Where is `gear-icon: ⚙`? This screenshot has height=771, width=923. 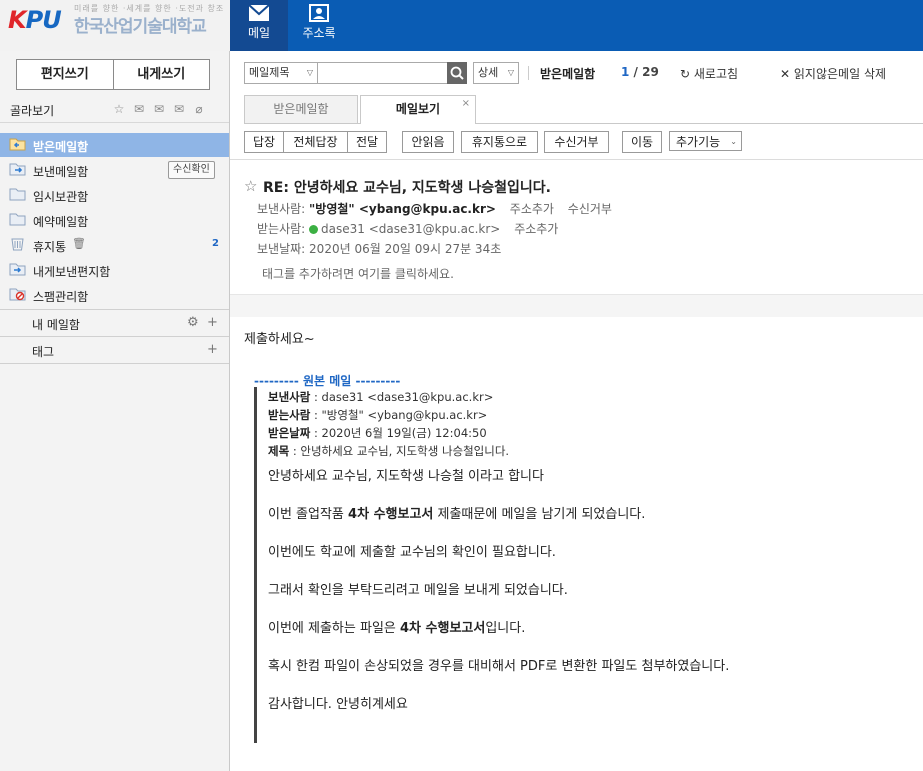
gear-icon: ⚙ is located at coordinates (193, 322).